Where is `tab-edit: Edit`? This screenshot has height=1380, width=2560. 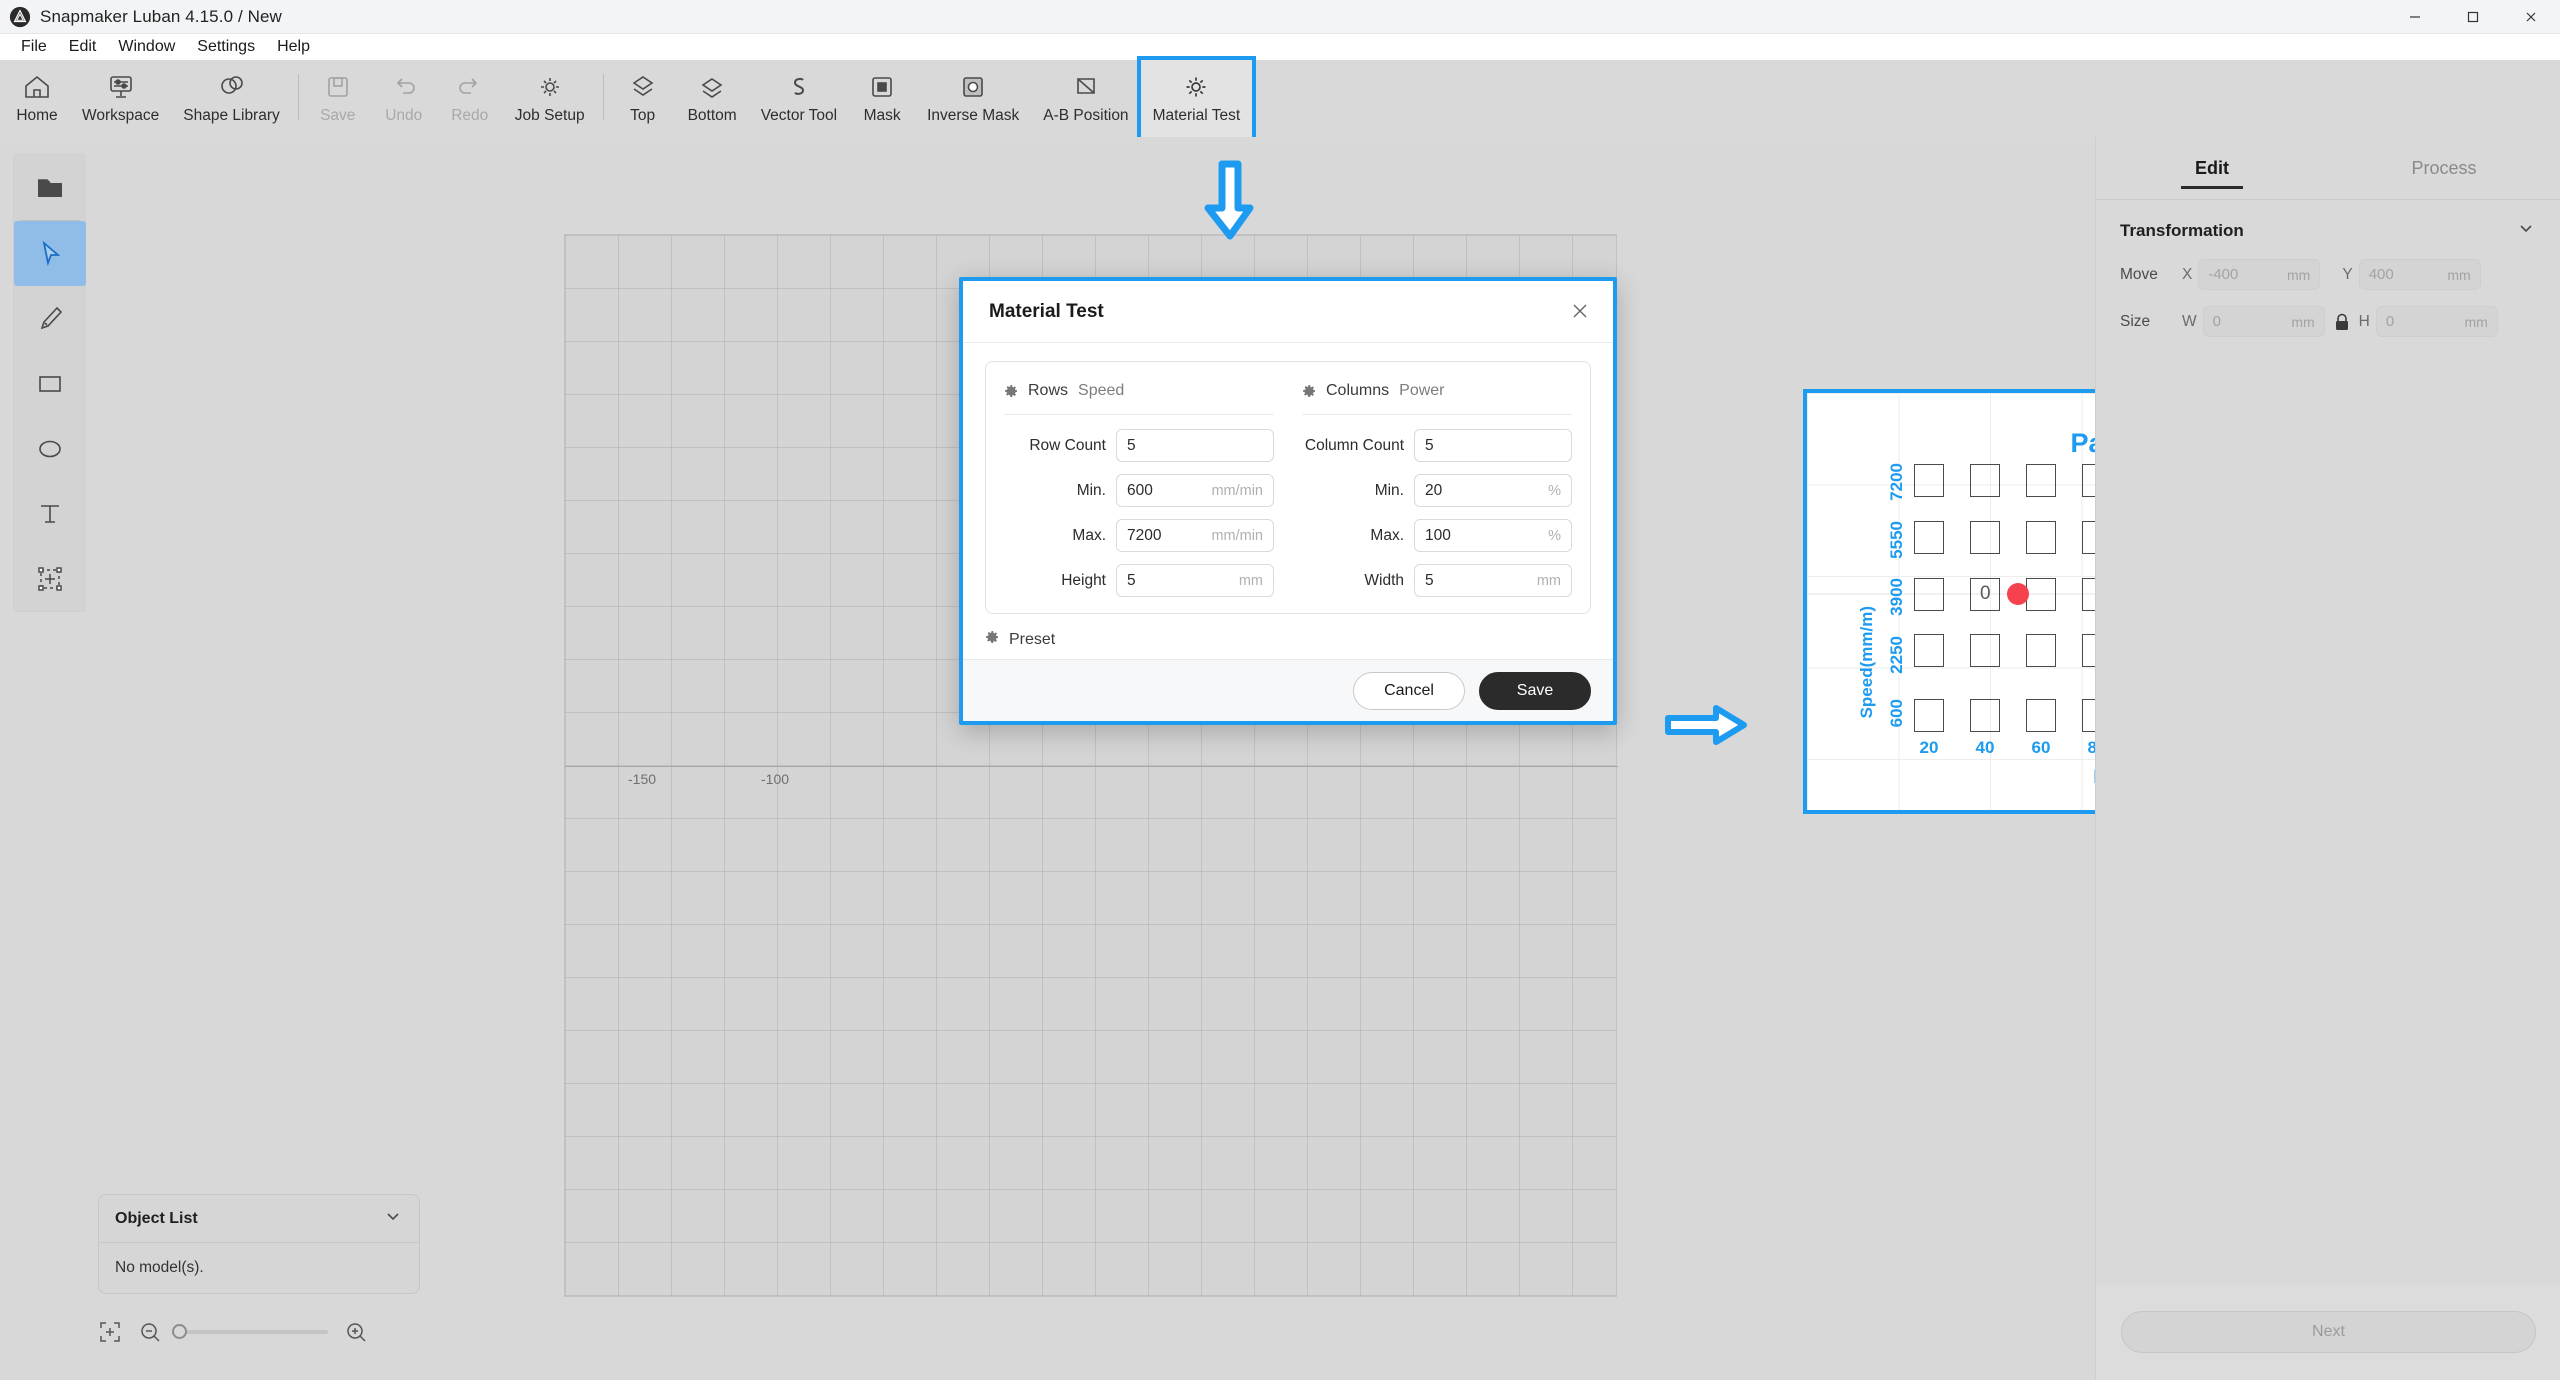
tab-edit: Edit is located at coordinates (2212, 168).